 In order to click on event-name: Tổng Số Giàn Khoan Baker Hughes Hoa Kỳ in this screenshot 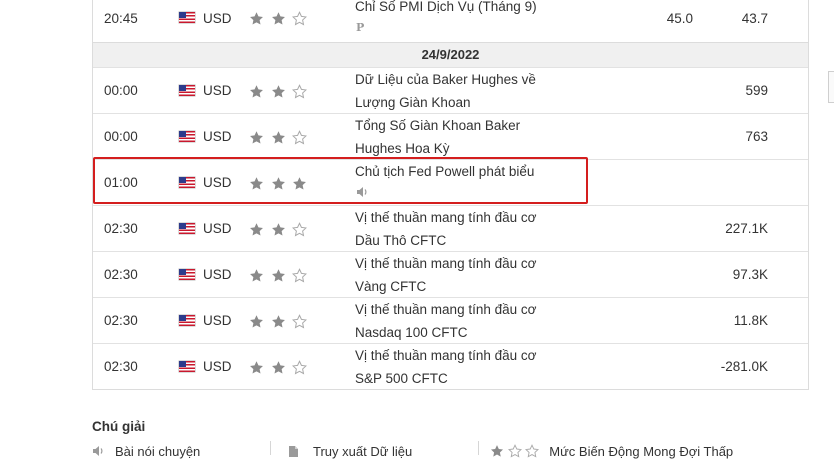, I will do `click(437, 137)`.